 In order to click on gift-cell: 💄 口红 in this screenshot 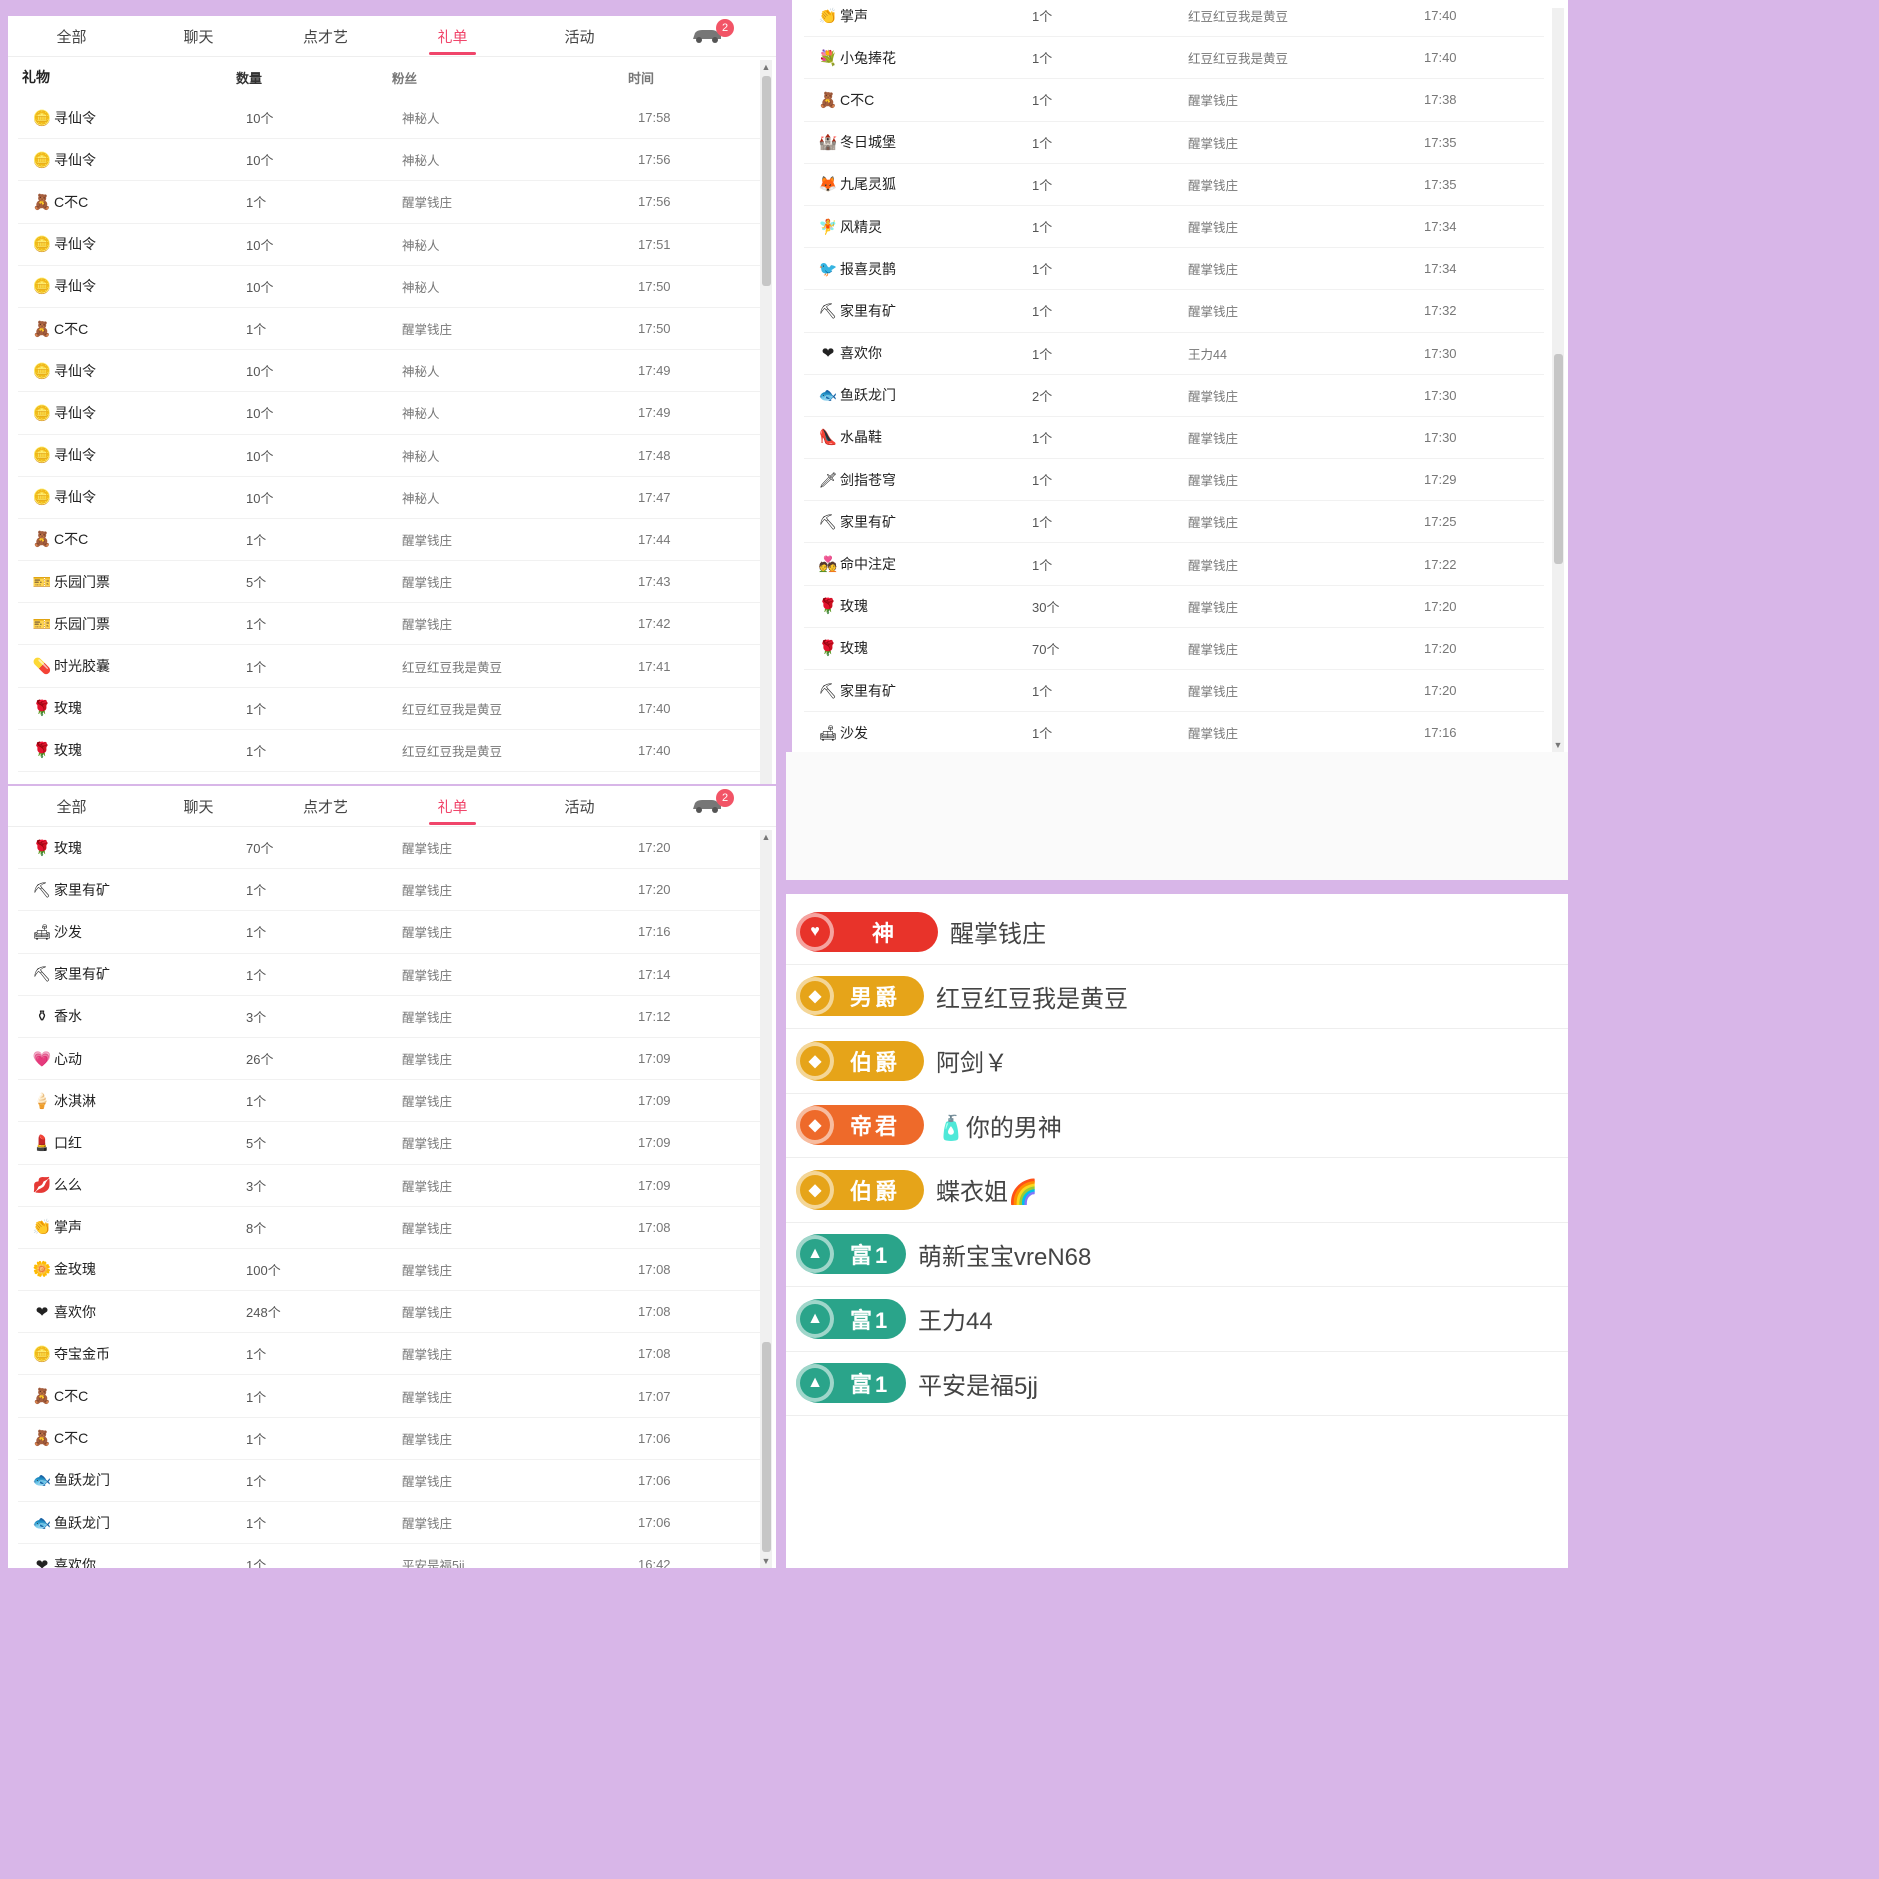, I will do `click(132, 1143)`.